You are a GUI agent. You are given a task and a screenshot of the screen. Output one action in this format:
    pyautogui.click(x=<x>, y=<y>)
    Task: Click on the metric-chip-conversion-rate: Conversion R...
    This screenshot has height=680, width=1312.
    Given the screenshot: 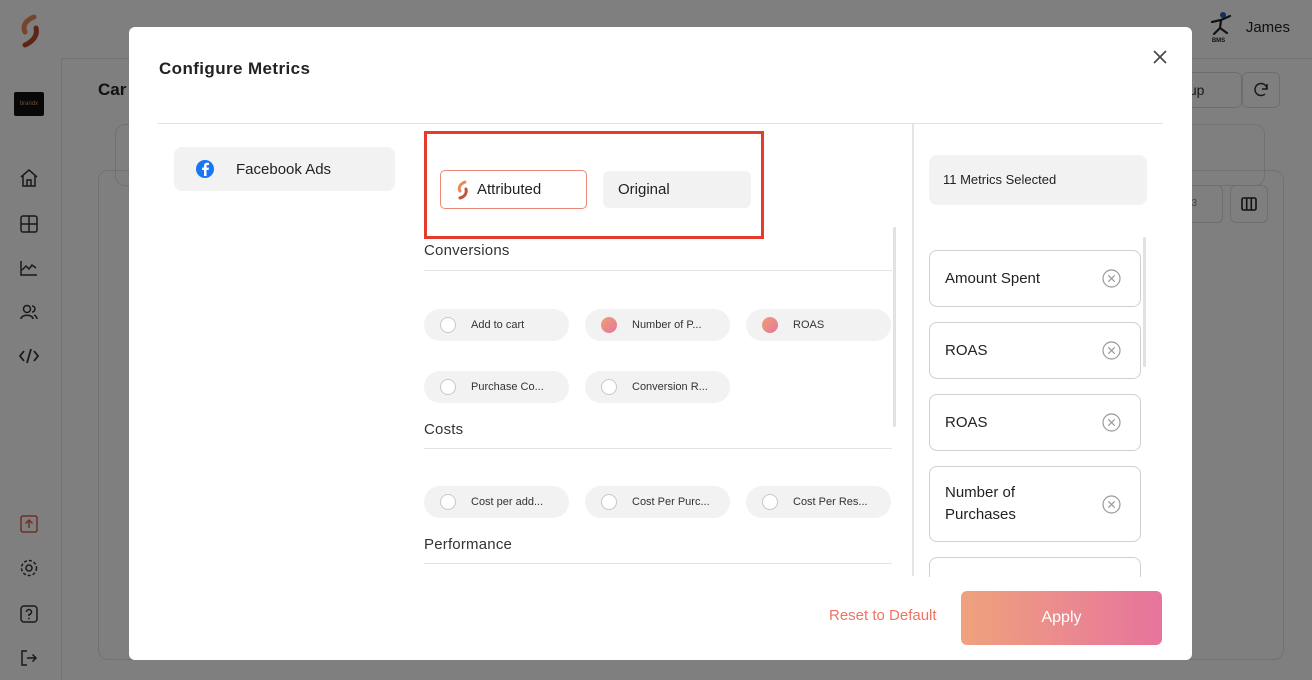 What is the action you would take?
    pyautogui.click(x=657, y=387)
    